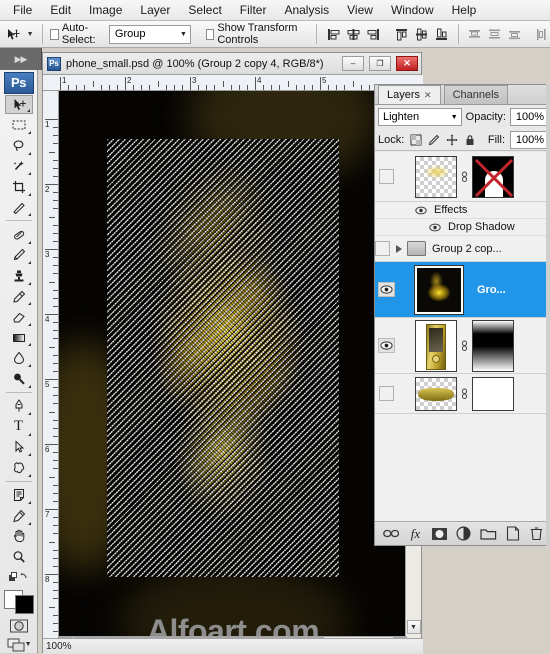  What do you see at coordinates (19, 427) in the screenshot?
I see `horizontal-type-tool: T` at bounding box center [19, 427].